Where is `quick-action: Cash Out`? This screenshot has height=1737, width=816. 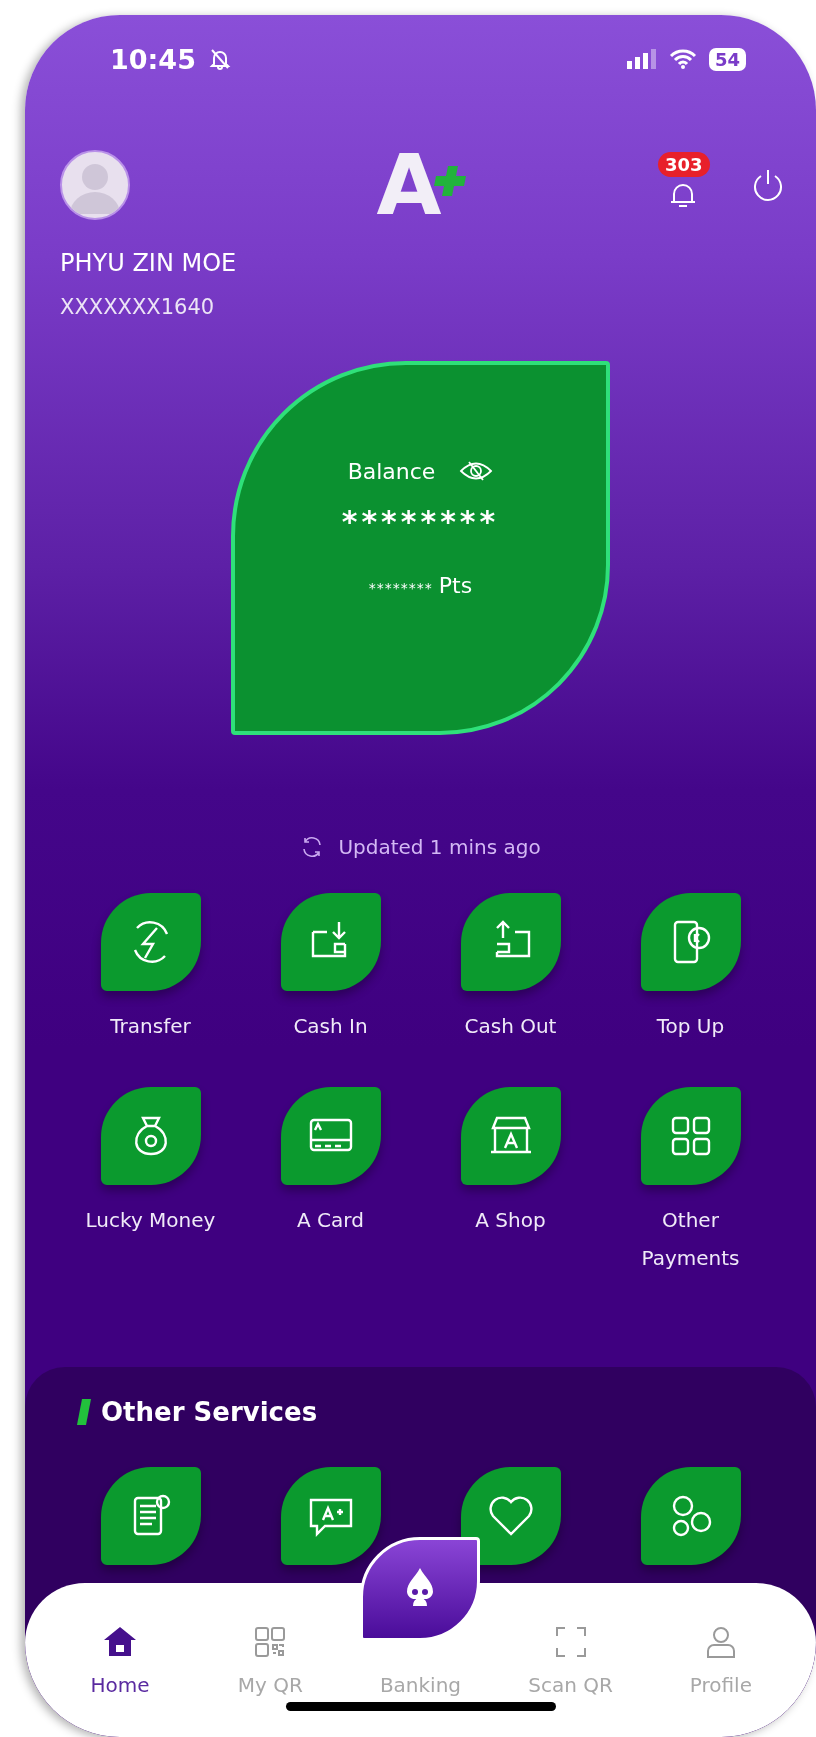
quick-action: Cash Out is located at coordinates (510, 969).